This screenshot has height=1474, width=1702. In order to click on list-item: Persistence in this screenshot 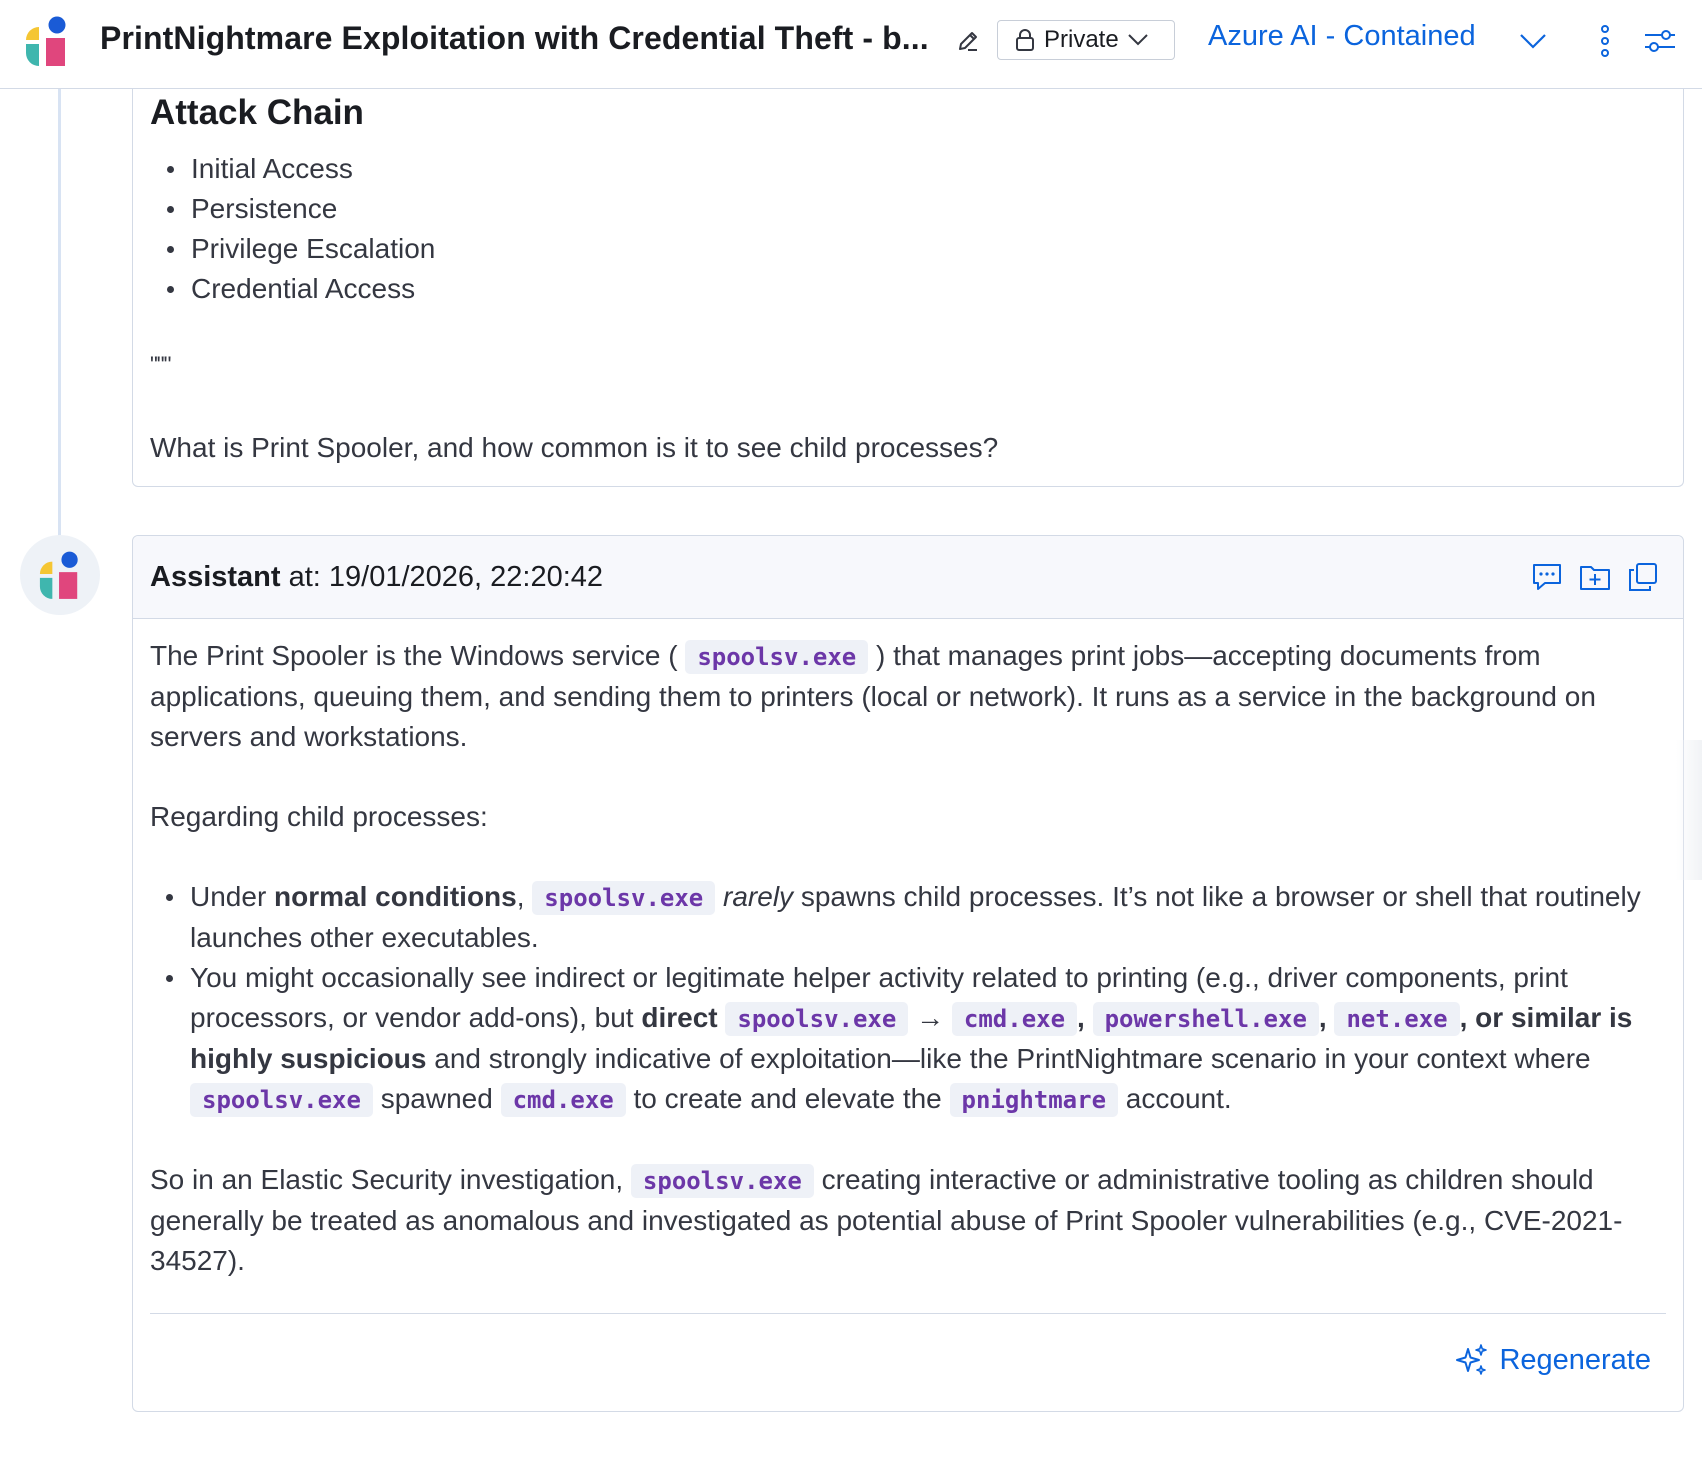, I will do `click(300, 209)`.